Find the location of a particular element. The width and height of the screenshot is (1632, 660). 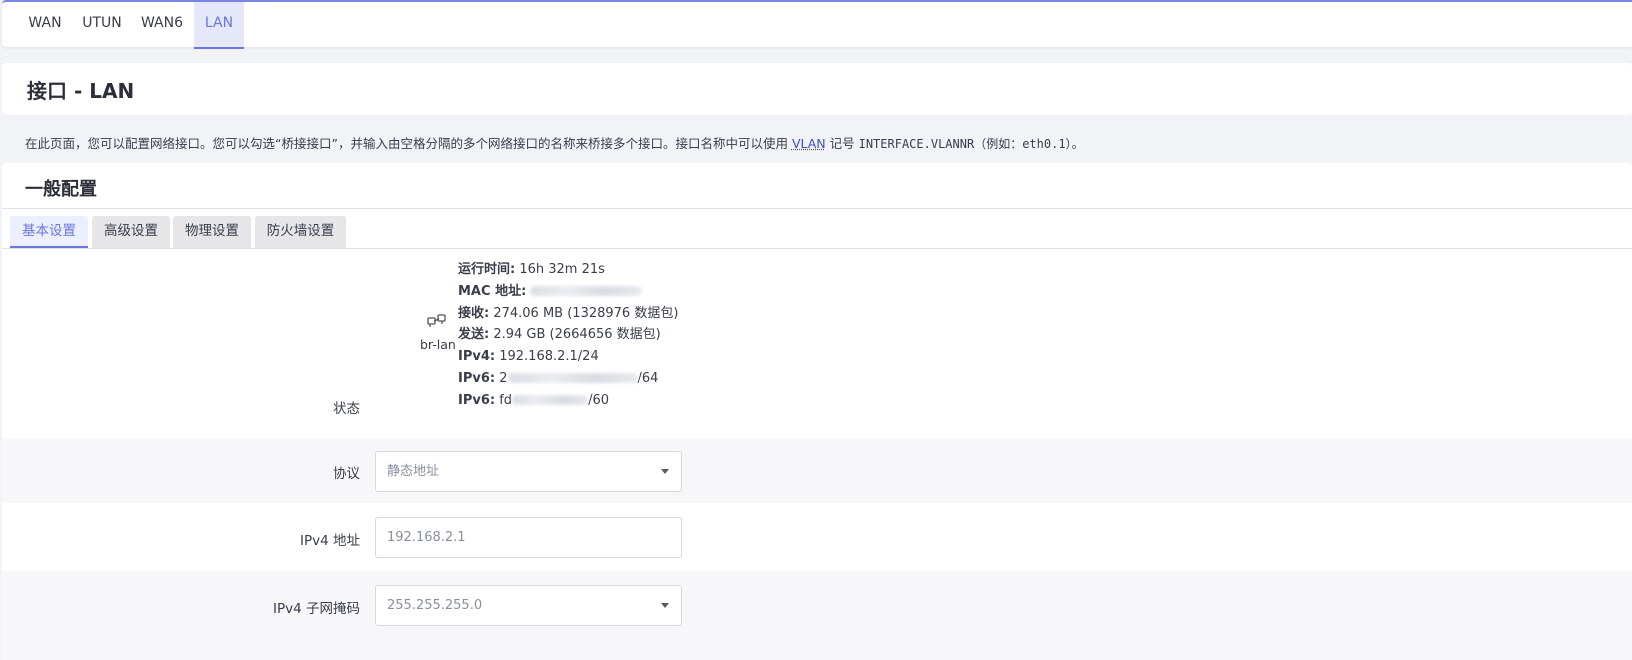

ipv4-address-input: 192.168.2.1 is located at coordinates (528, 537).